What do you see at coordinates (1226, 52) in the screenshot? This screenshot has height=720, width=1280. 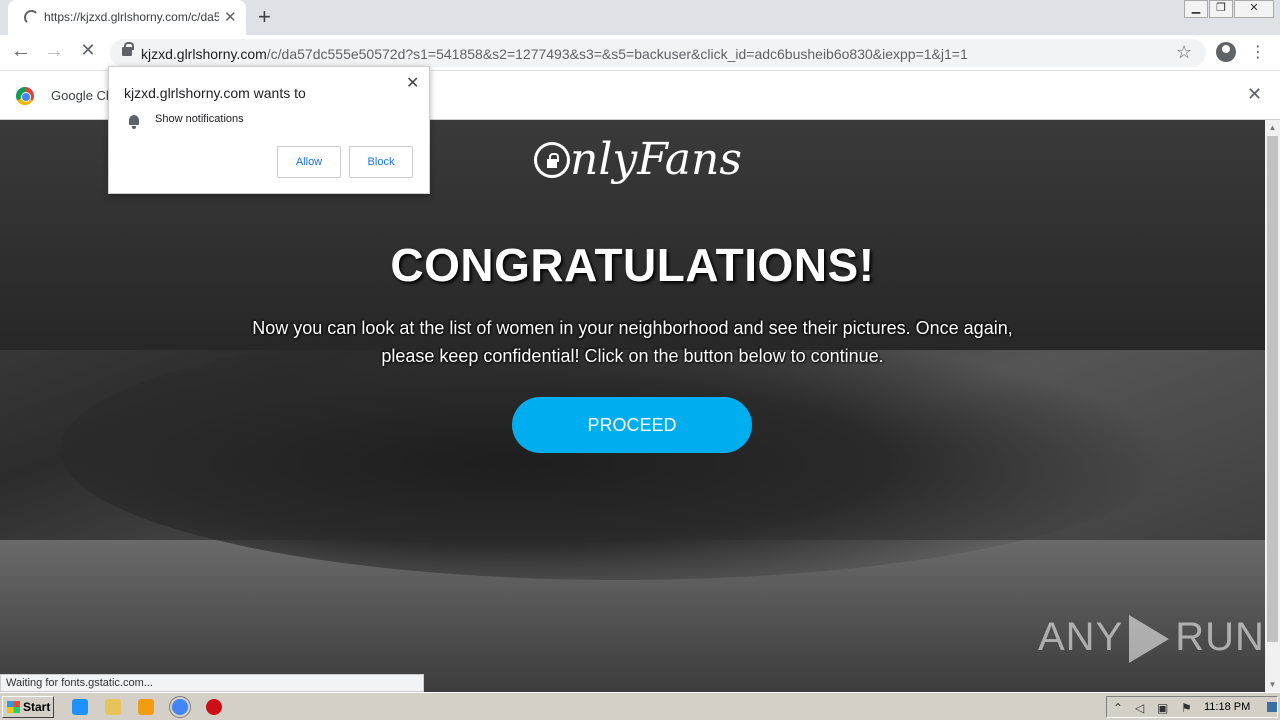 I see `profile-avatar-icon` at bounding box center [1226, 52].